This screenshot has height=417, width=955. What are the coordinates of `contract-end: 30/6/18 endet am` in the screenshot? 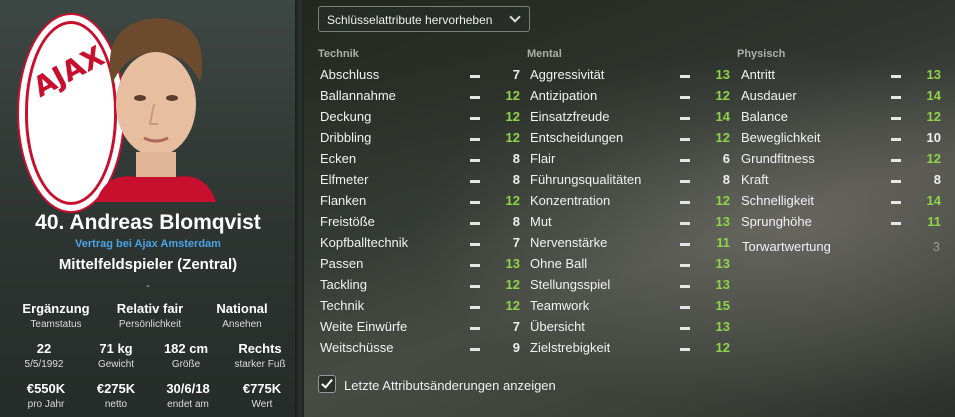 It's located at (188, 395).